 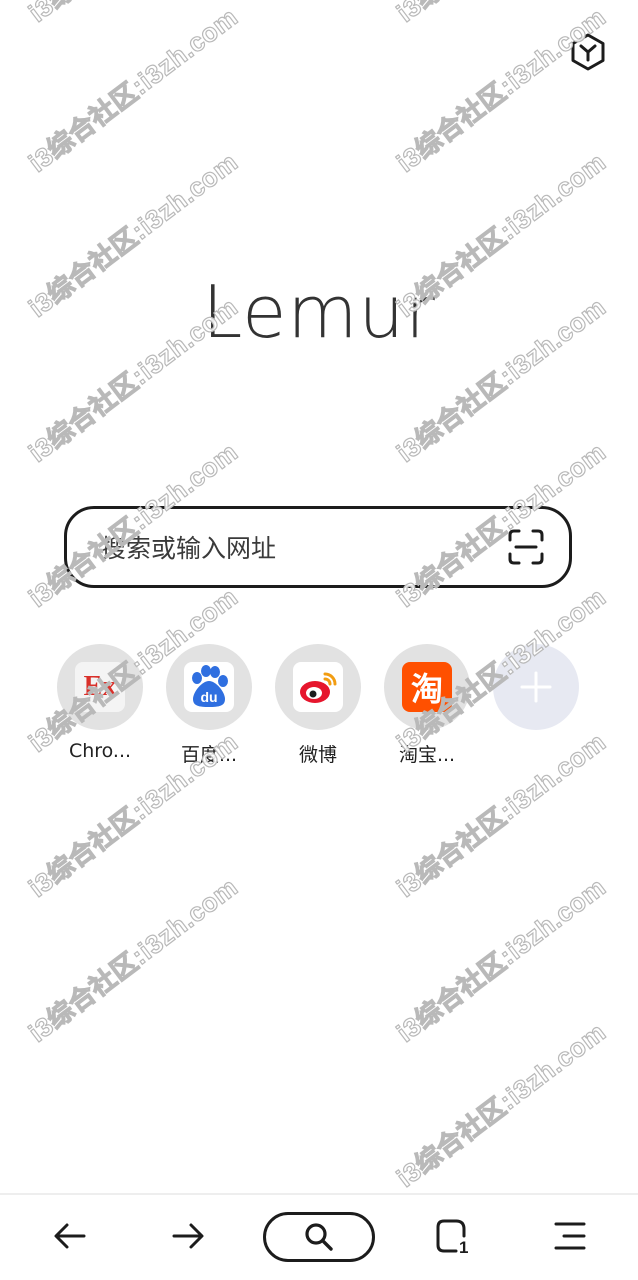 What do you see at coordinates (452, 1236) in the screenshot?
I see `tabs-button: 1` at bounding box center [452, 1236].